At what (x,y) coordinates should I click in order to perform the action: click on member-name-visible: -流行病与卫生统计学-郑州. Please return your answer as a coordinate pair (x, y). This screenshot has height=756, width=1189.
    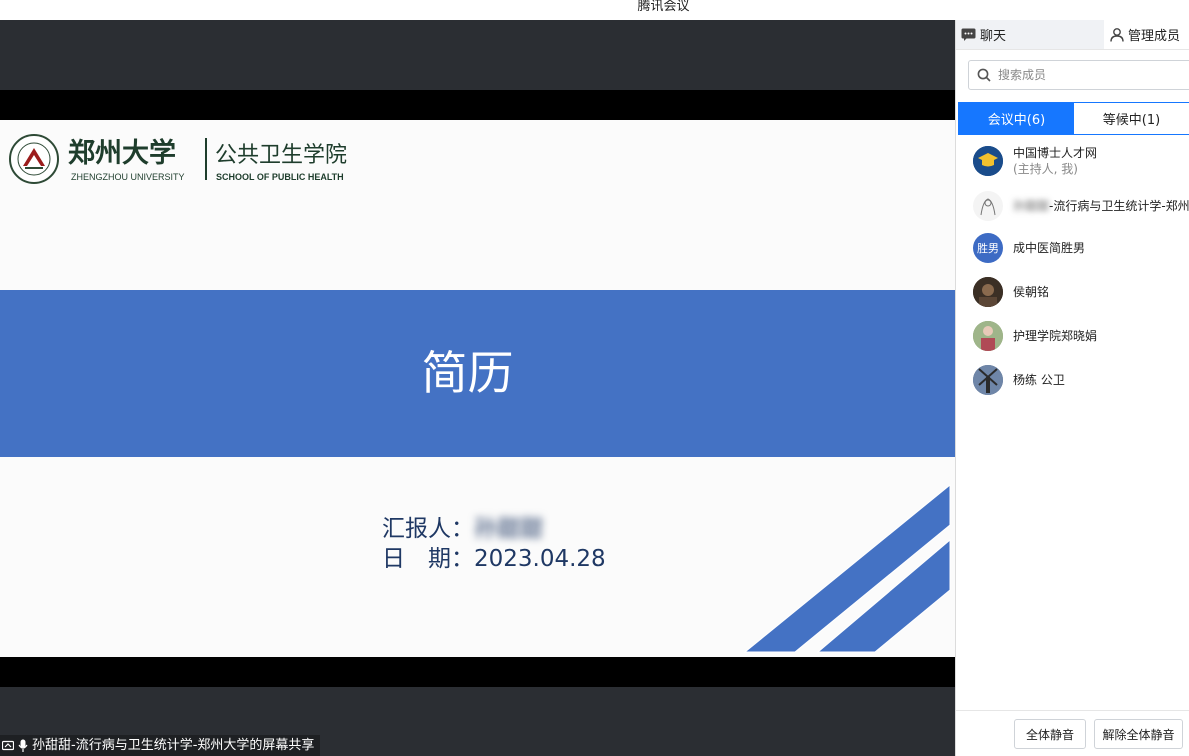
    Looking at the image, I should click on (1119, 206).